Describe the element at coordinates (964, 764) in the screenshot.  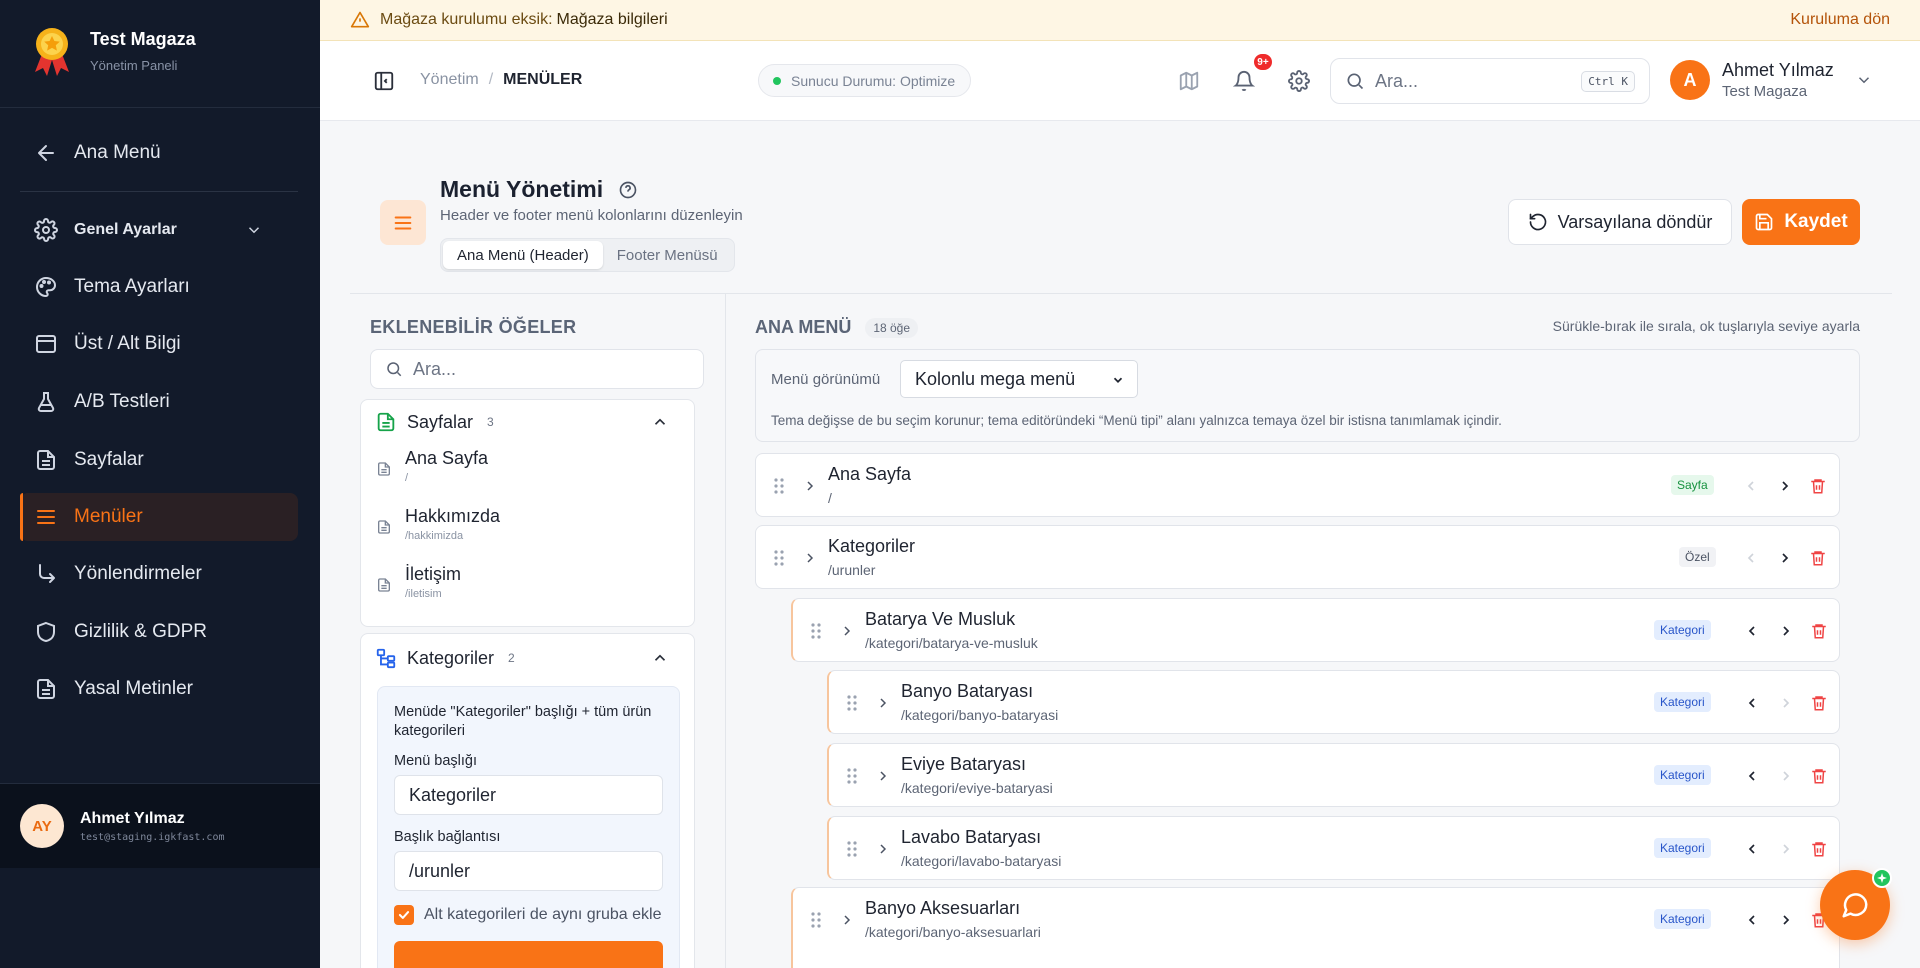
I see `menu-item-name: Eviye Bataryası` at that location.